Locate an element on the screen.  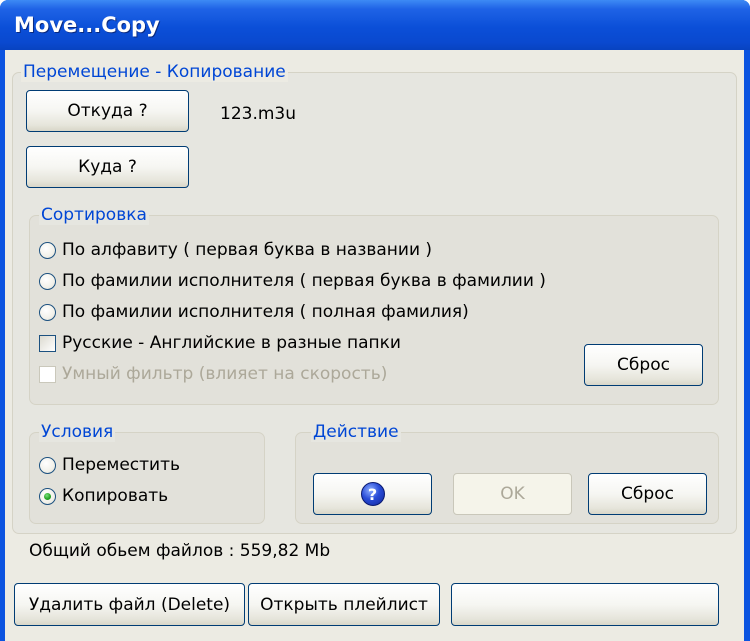
help-button: ? is located at coordinates (372, 494).